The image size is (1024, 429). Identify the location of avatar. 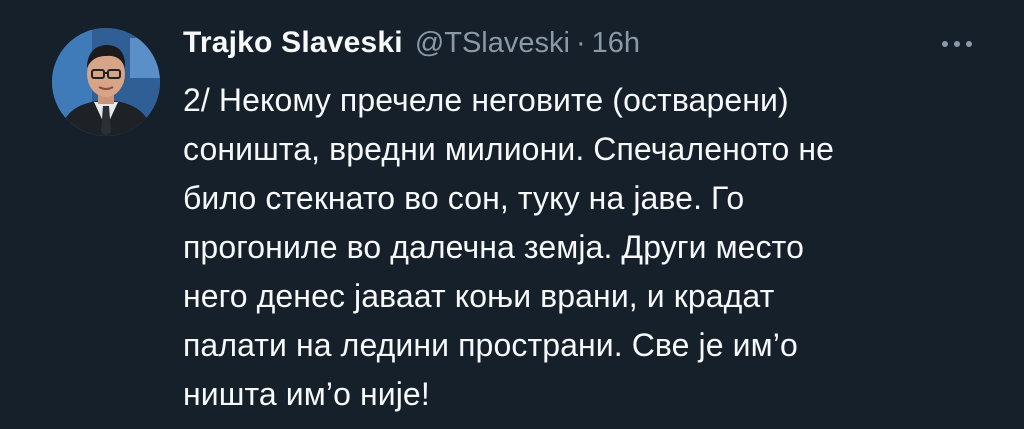
(106, 82).